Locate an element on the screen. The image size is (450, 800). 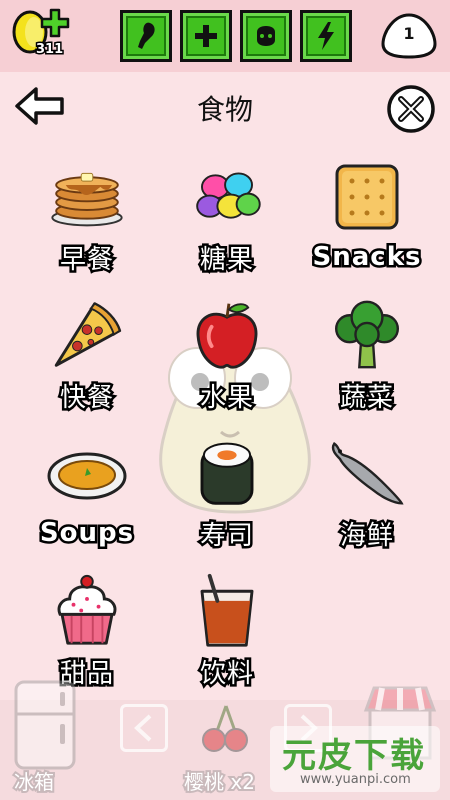
previous-item-button is located at coordinates (144, 728).